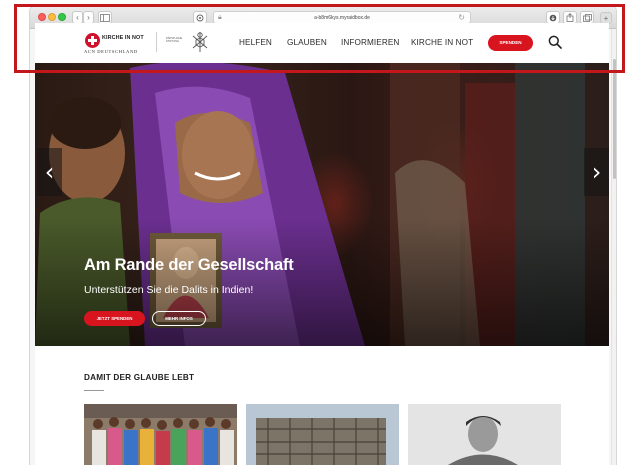 Image resolution: width=625 pixels, height=465 pixels. I want to click on scrollbar-thumb, so click(614, 119).